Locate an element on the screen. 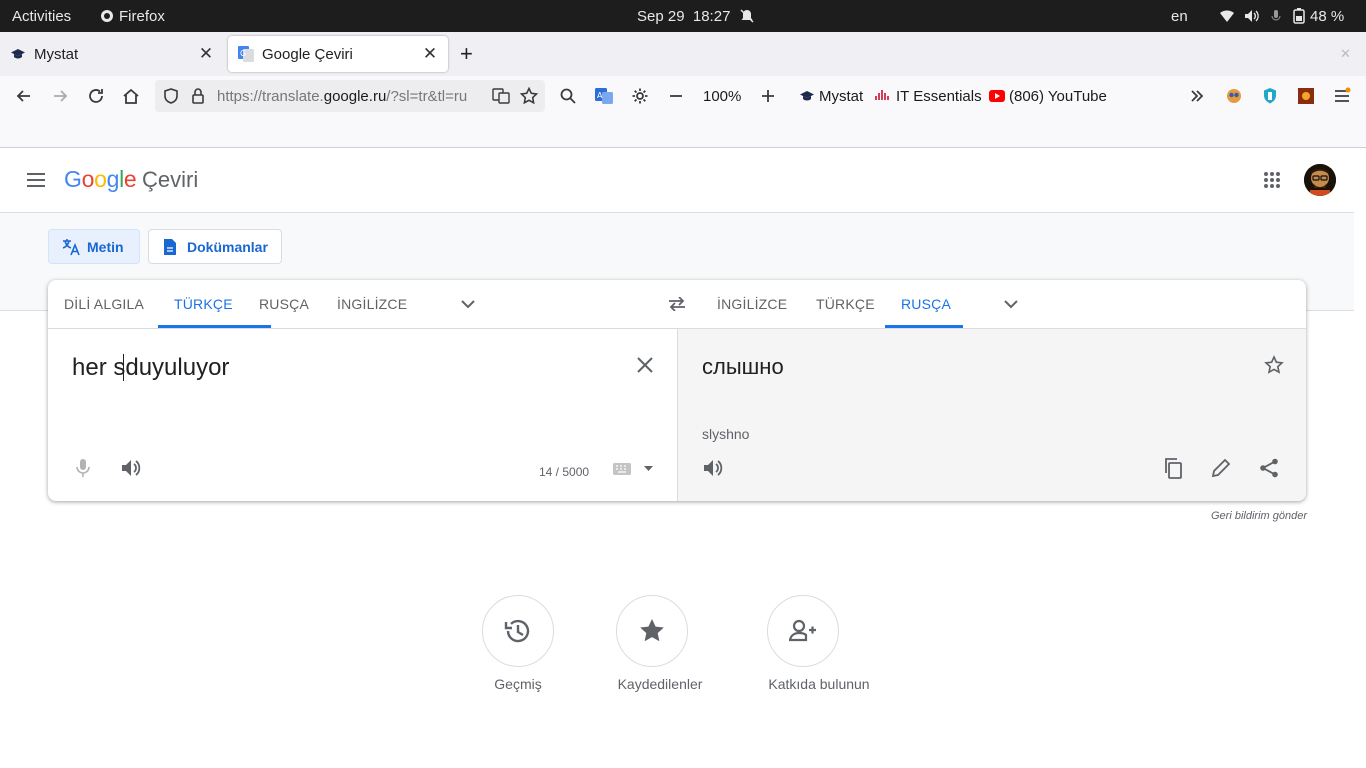 Image resolution: width=1366 pixels, height=768 pixels. translate-page-icon is located at coordinates (501, 96).